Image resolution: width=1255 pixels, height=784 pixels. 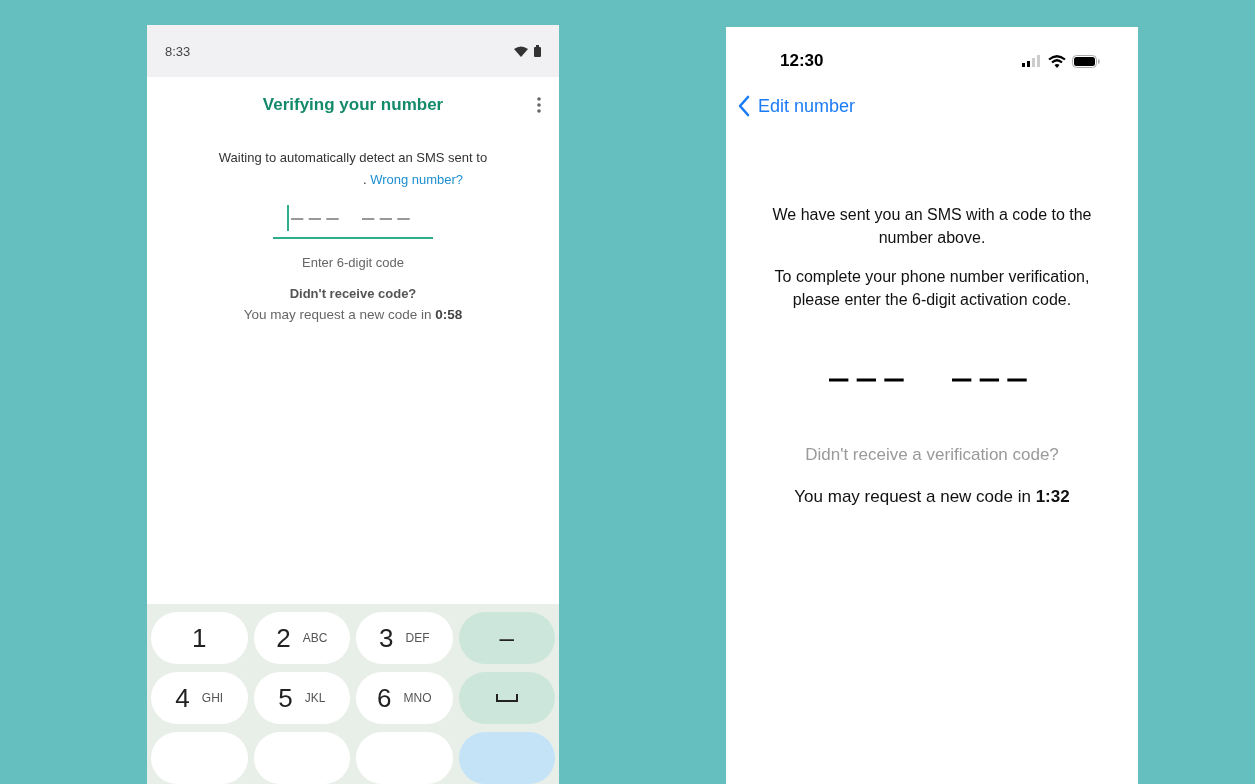 I want to click on sms-sent-message: We have sent you an SMS with a code to the number above., so click(x=932, y=226).